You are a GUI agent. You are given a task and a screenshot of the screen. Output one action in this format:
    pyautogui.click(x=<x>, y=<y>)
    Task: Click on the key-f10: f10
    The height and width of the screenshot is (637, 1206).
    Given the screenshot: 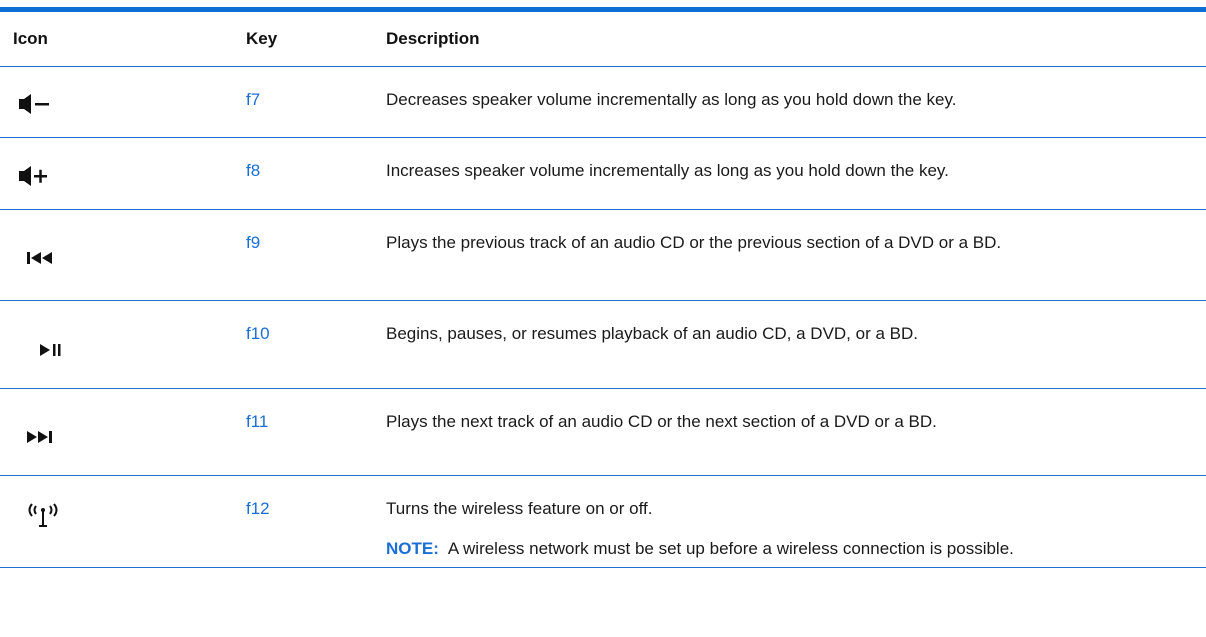 What is the action you would take?
    pyautogui.click(x=258, y=334)
    